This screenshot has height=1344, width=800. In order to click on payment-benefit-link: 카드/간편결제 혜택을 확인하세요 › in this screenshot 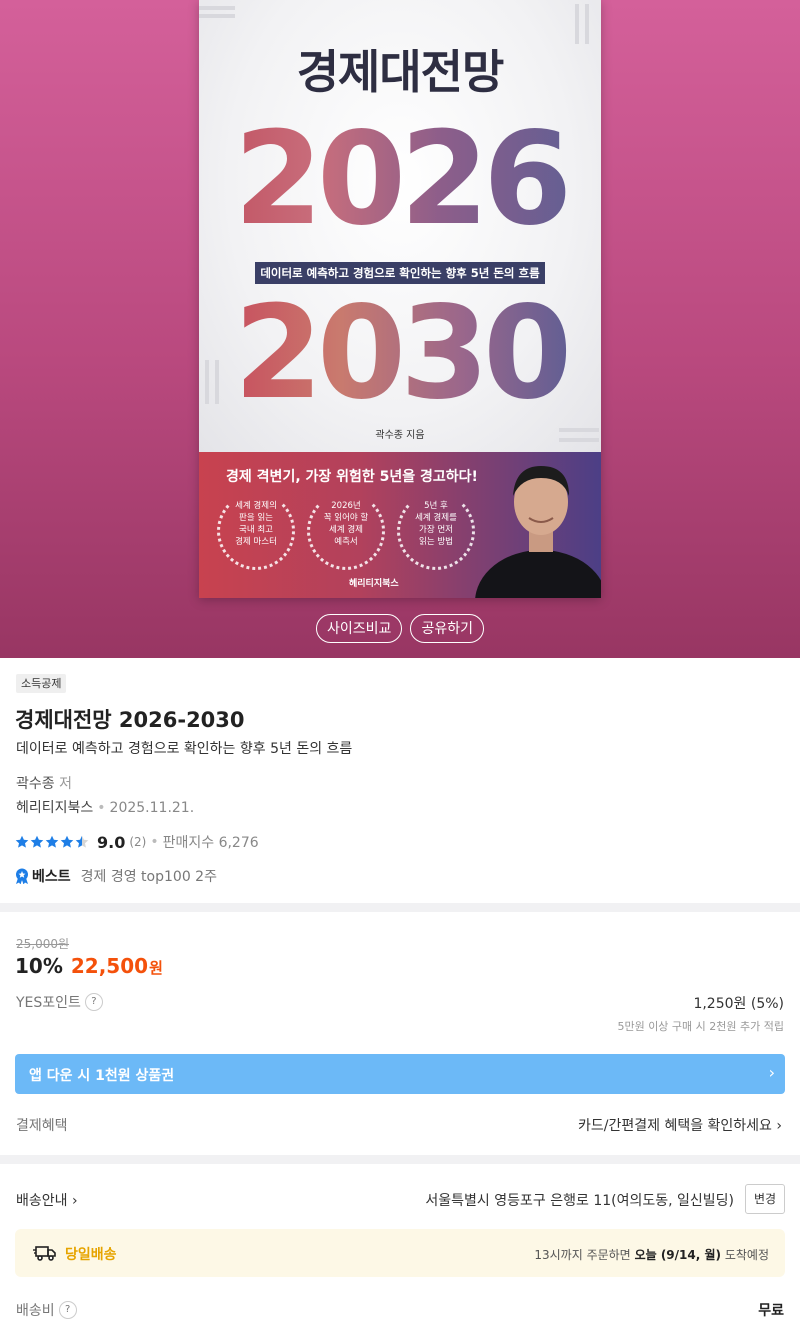, I will do `click(680, 1125)`.